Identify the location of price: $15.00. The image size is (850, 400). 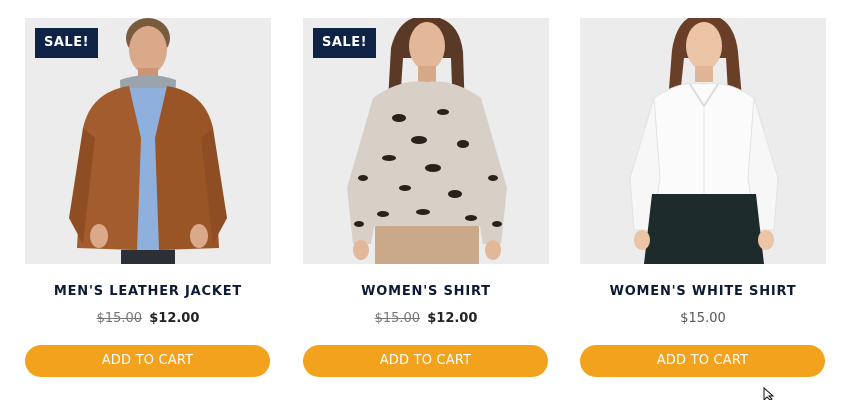
(703, 319).